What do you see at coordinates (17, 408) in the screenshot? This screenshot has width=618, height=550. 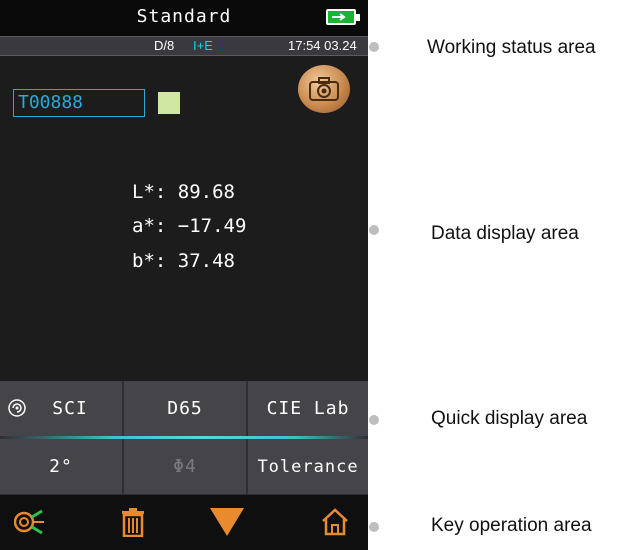 I see `sci-mode-icon` at bounding box center [17, 408].